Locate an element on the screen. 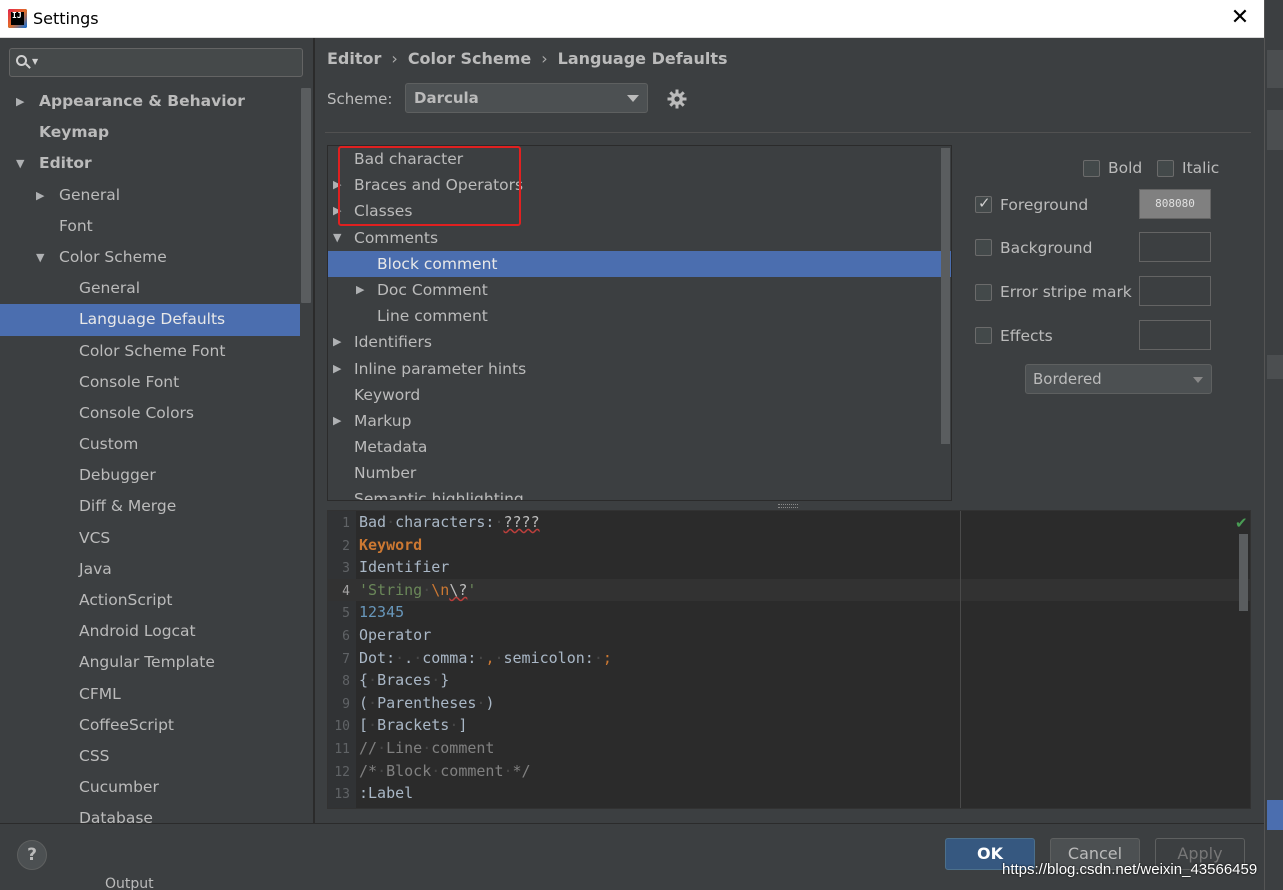 The height and width of the screenshot is (890, 1283). attribute-item-block-comment: Block comment is located at coordinates (639, 263).